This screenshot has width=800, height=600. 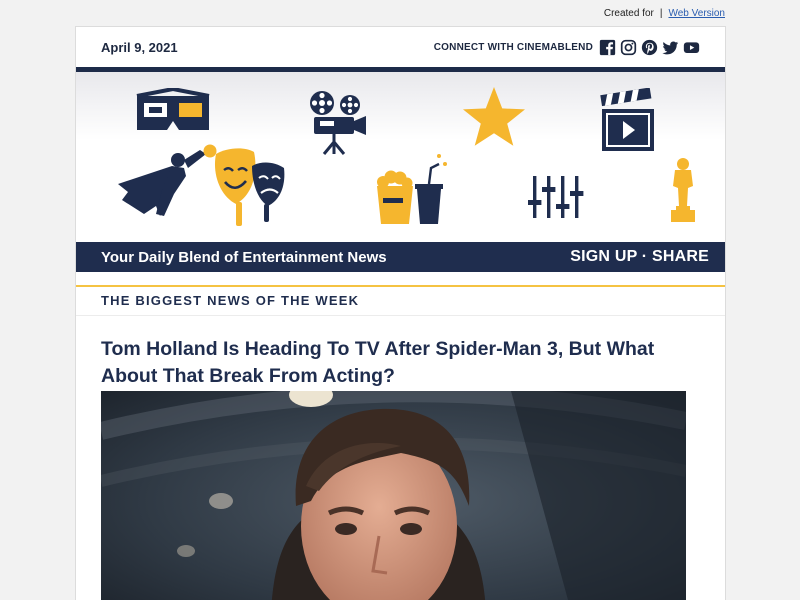 I want to click on equalizer-icon, so click(x=556, y=197).